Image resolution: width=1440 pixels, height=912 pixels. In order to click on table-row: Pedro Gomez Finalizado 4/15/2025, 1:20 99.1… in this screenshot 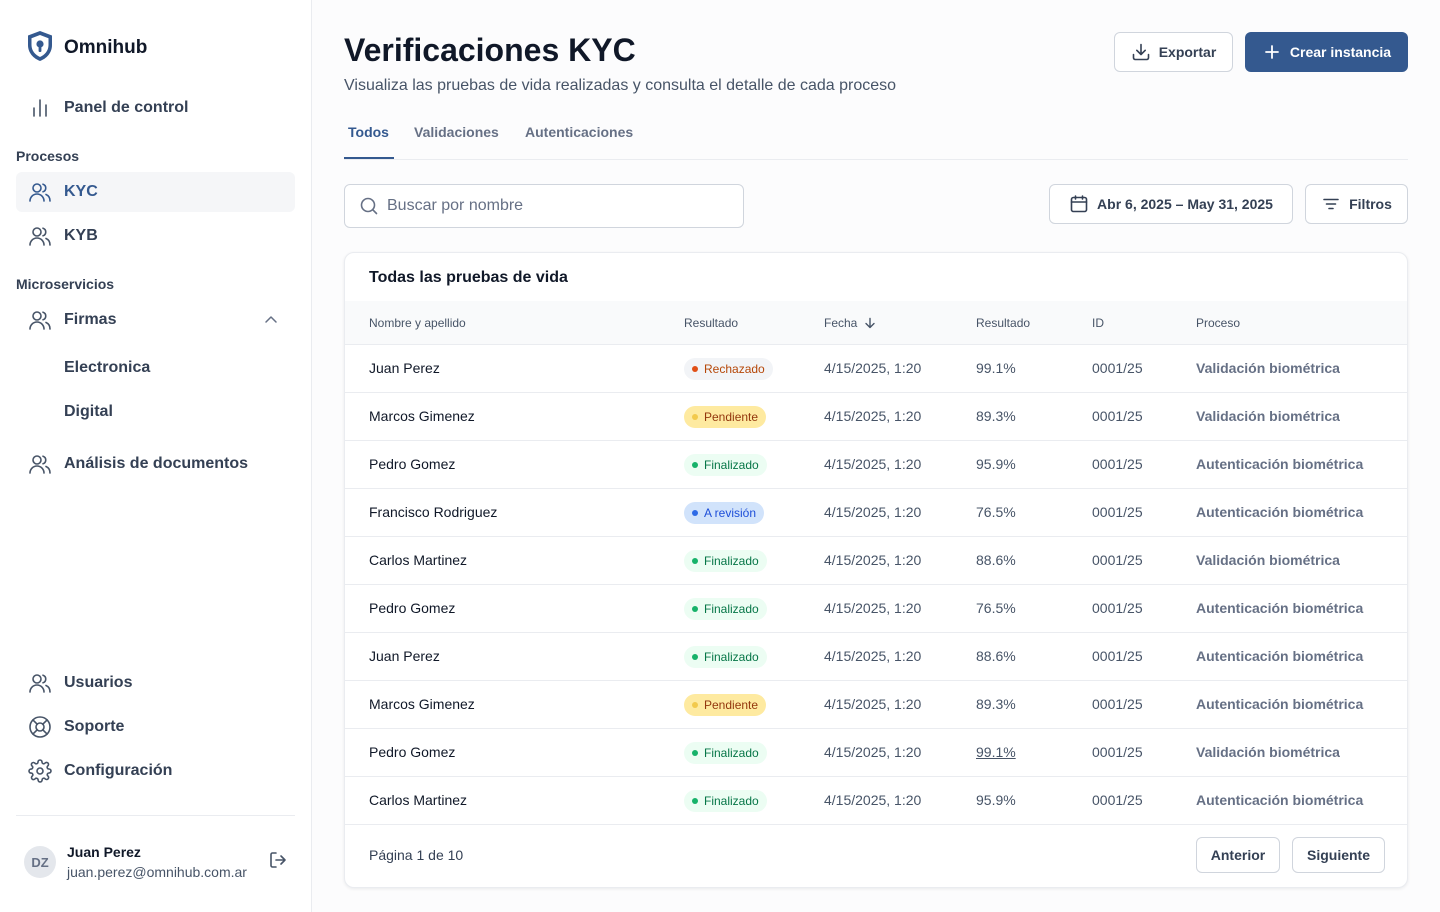, I will do `click(876, 753)`.